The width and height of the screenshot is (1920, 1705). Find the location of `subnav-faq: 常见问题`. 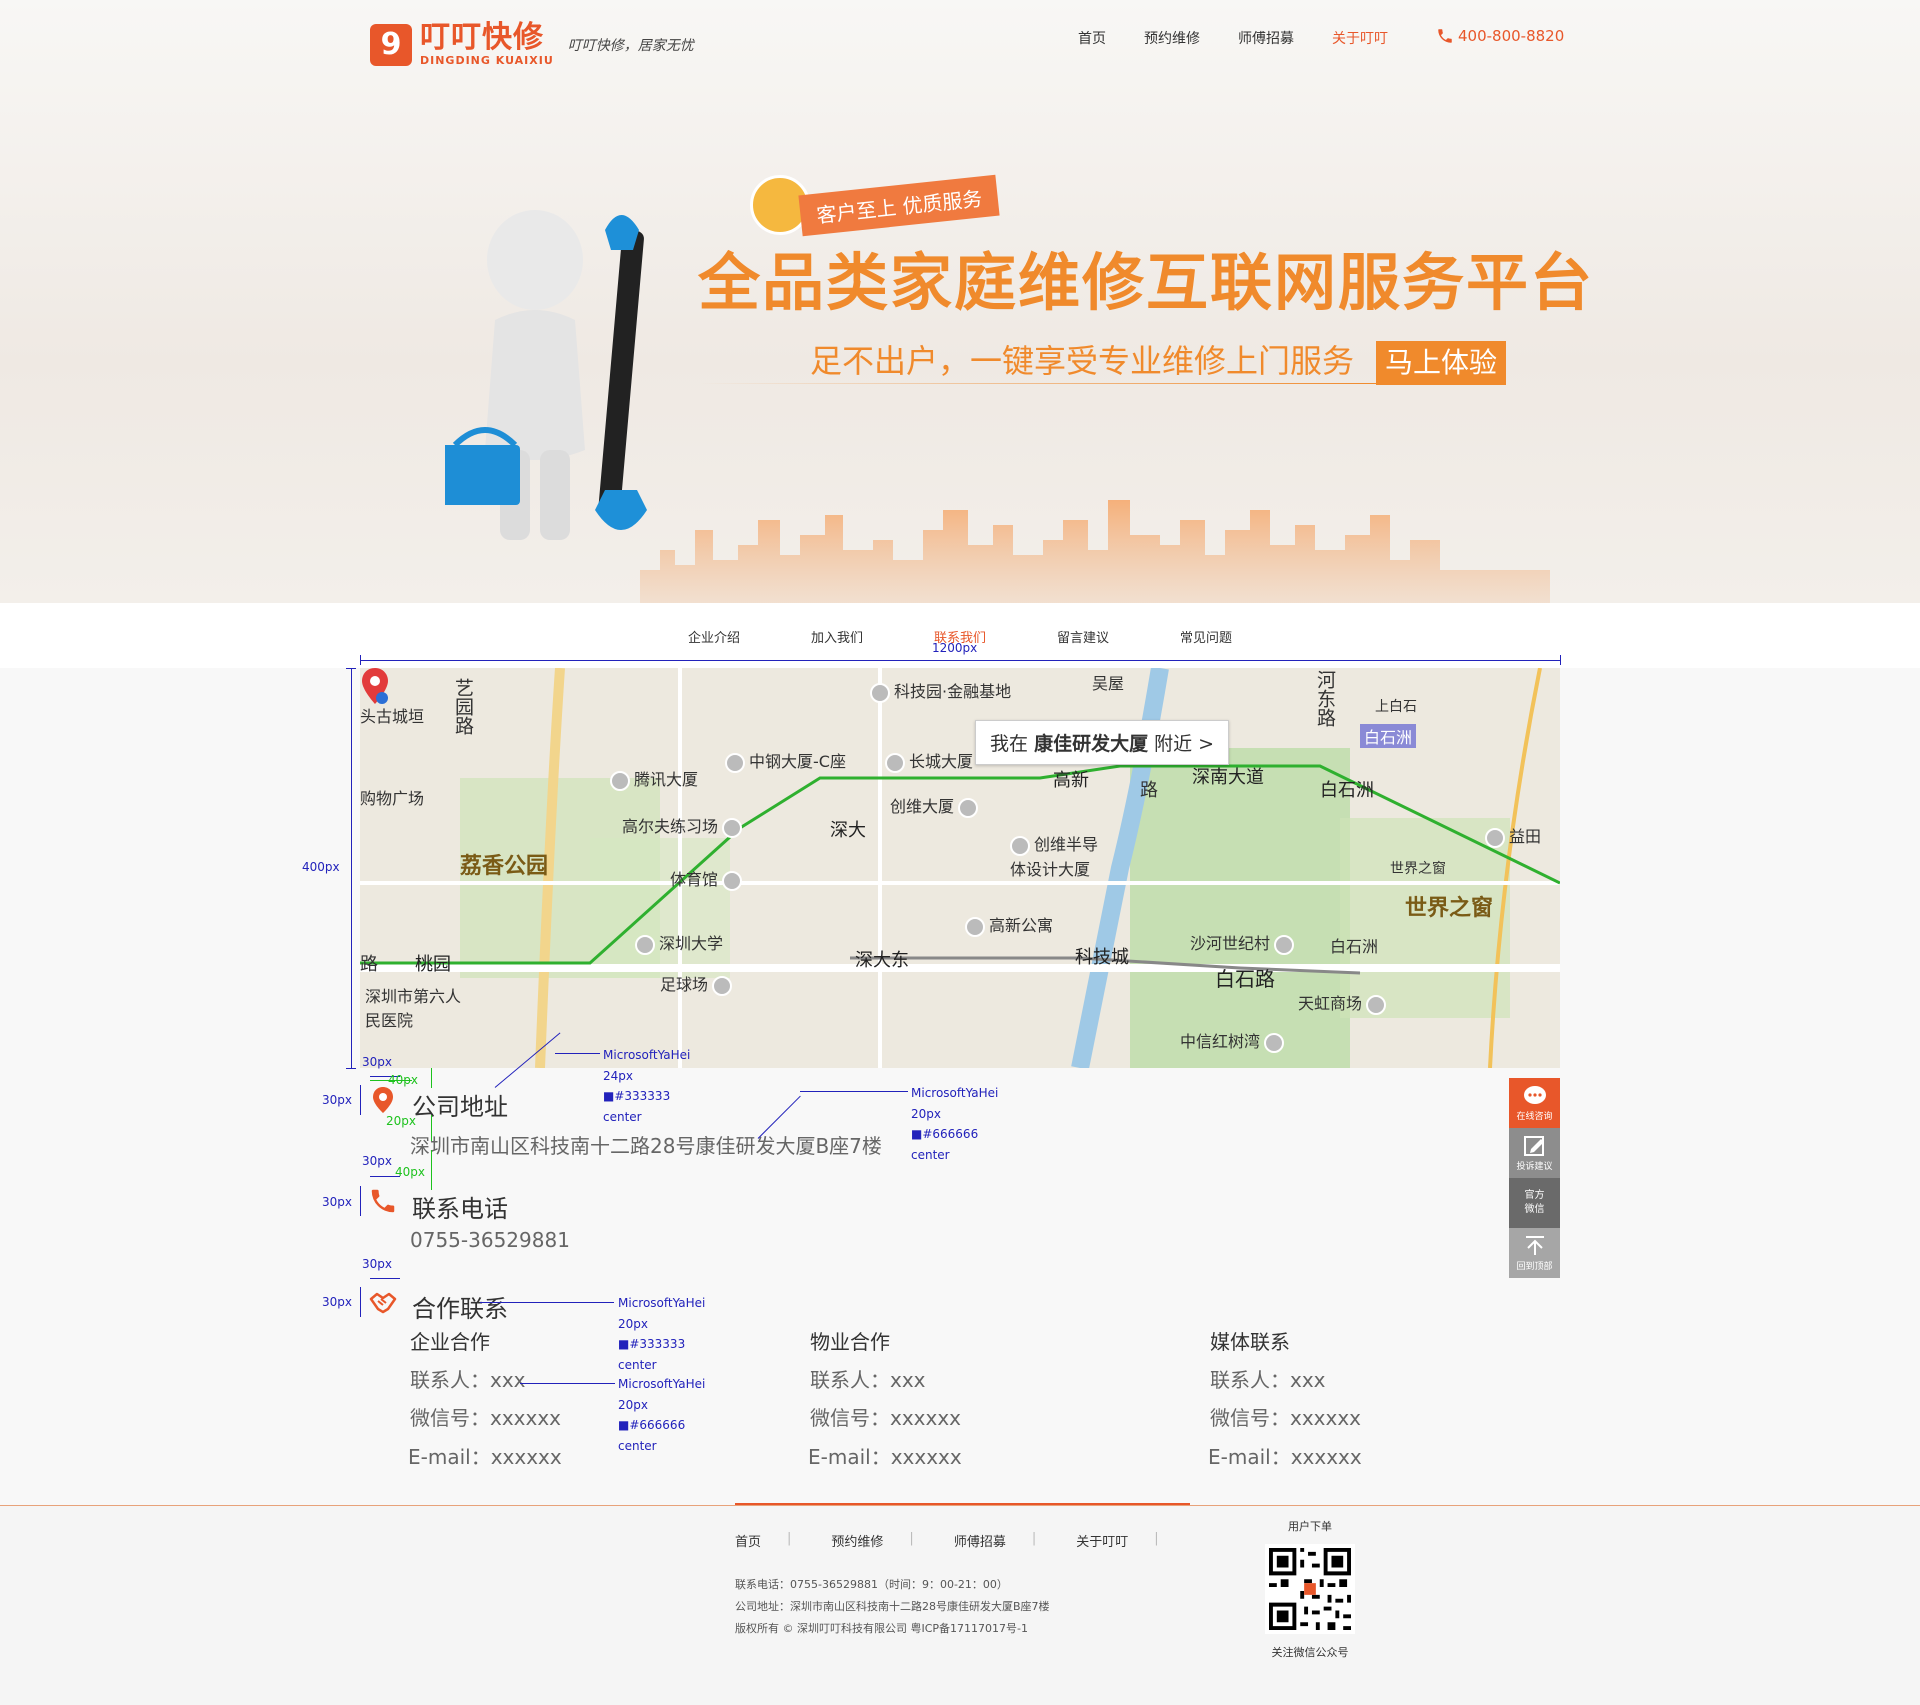

subnav-faq: 常见问题 is located at coordinates (1241, 636).